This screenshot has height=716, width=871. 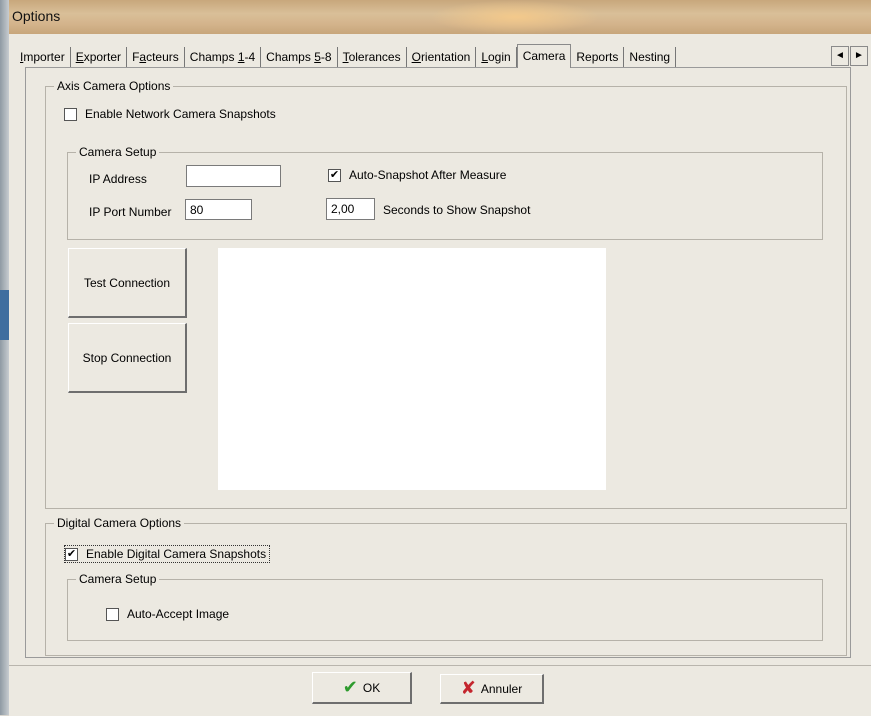 I want to click on stop-connection-button: Stop Connection, so click(x=127, y=358).